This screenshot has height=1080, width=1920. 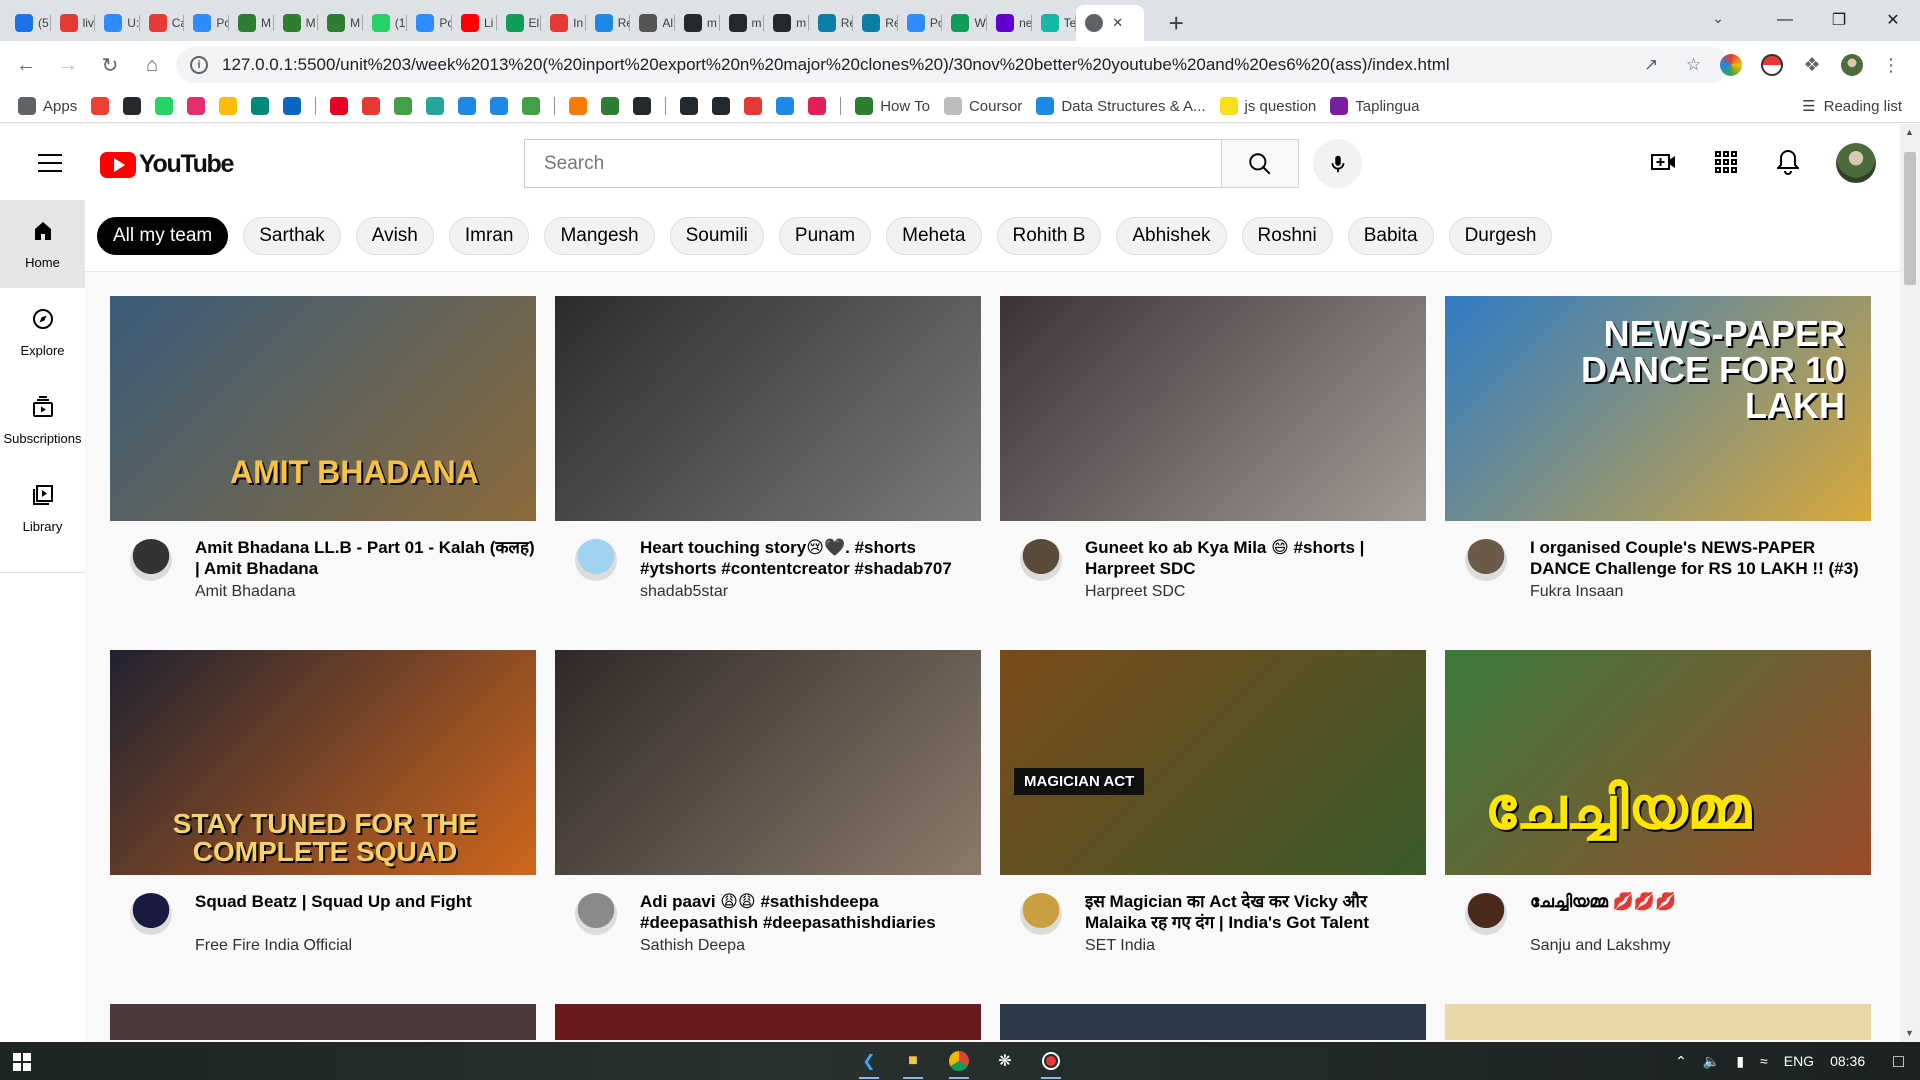 What do you see at coordinates (982, 106) in the screenshot?
I see `bookmark-item: Coursor` at bounding box center [982, 106].